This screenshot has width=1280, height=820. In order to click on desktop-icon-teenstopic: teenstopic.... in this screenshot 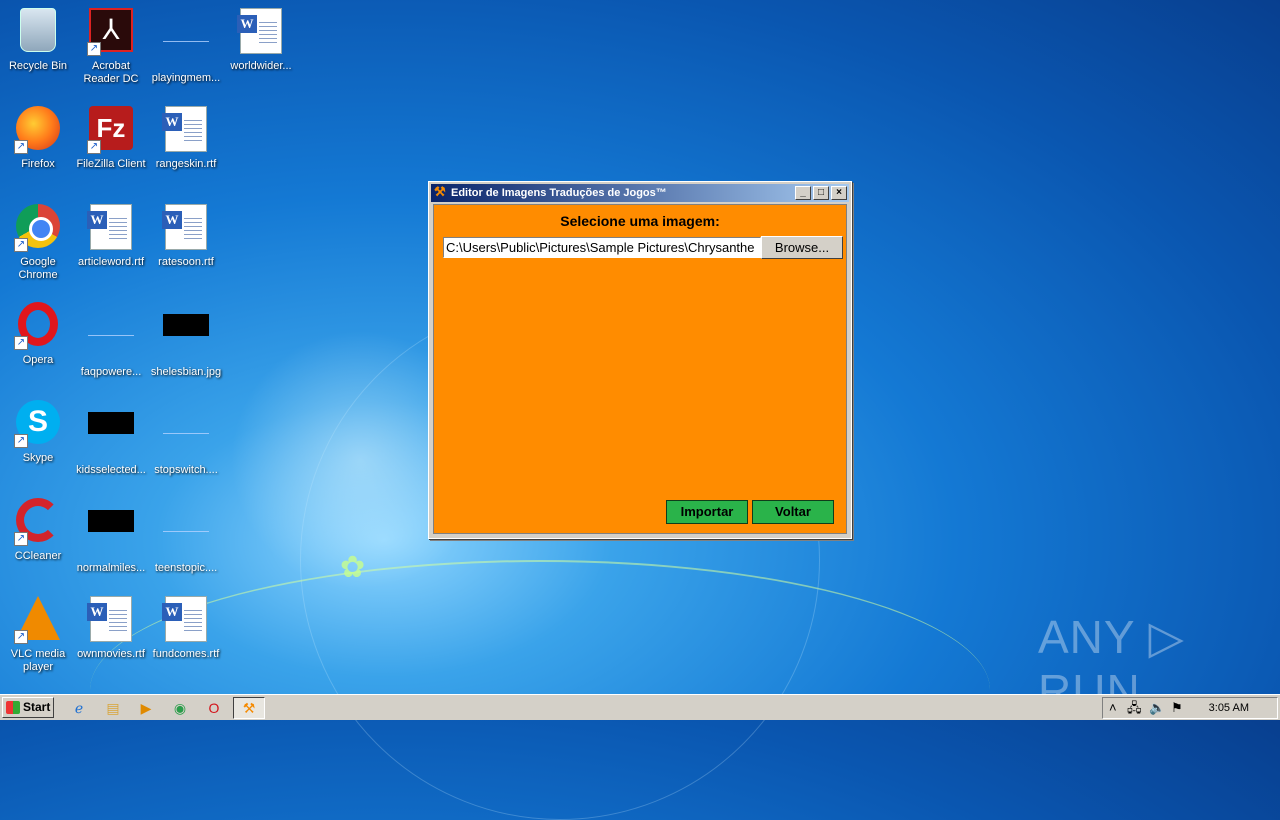, I will do `click(186, 544)`.